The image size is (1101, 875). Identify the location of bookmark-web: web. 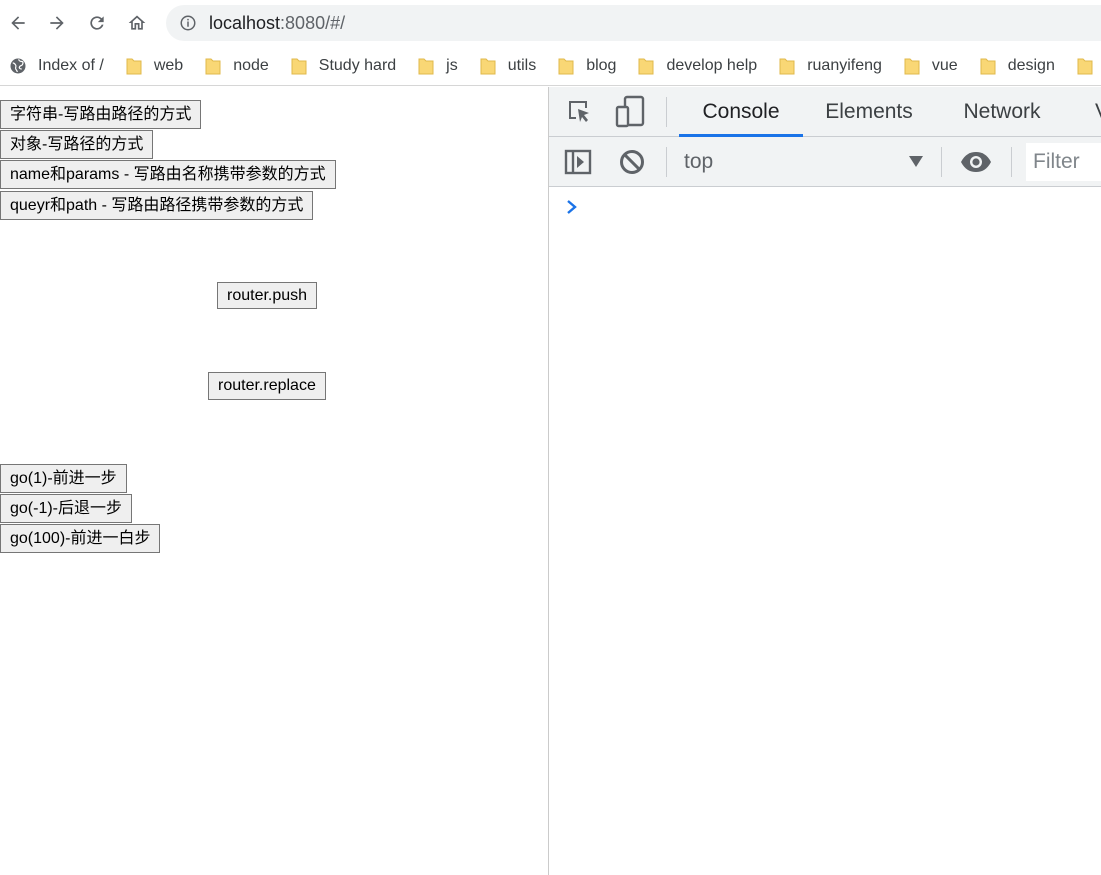
(154, 66).